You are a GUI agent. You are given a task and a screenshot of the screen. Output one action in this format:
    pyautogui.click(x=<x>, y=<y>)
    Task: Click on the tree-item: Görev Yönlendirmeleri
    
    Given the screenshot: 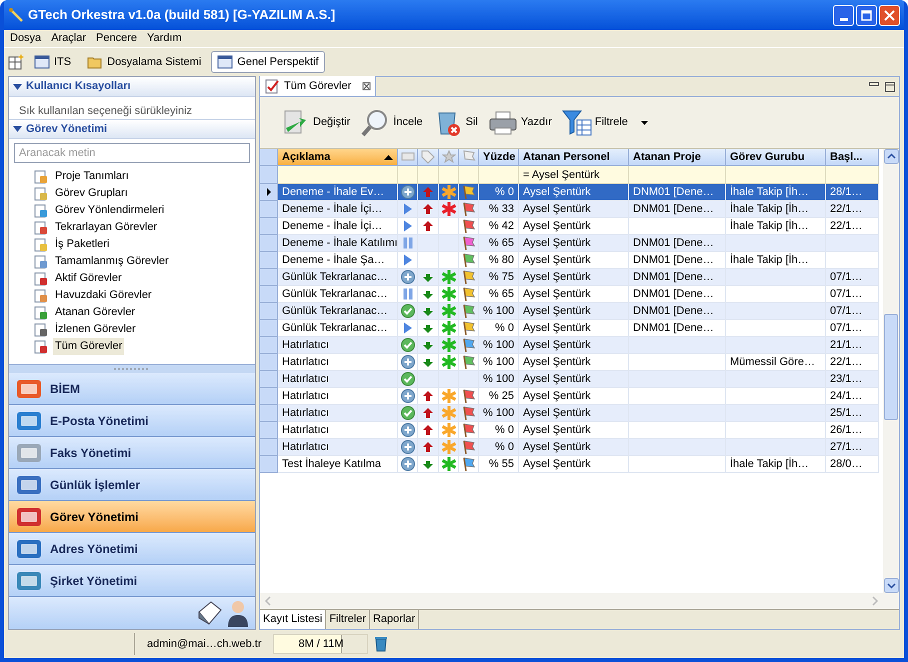 What is the action you would take?
    pyautogui.click(x=109, y=210)
    